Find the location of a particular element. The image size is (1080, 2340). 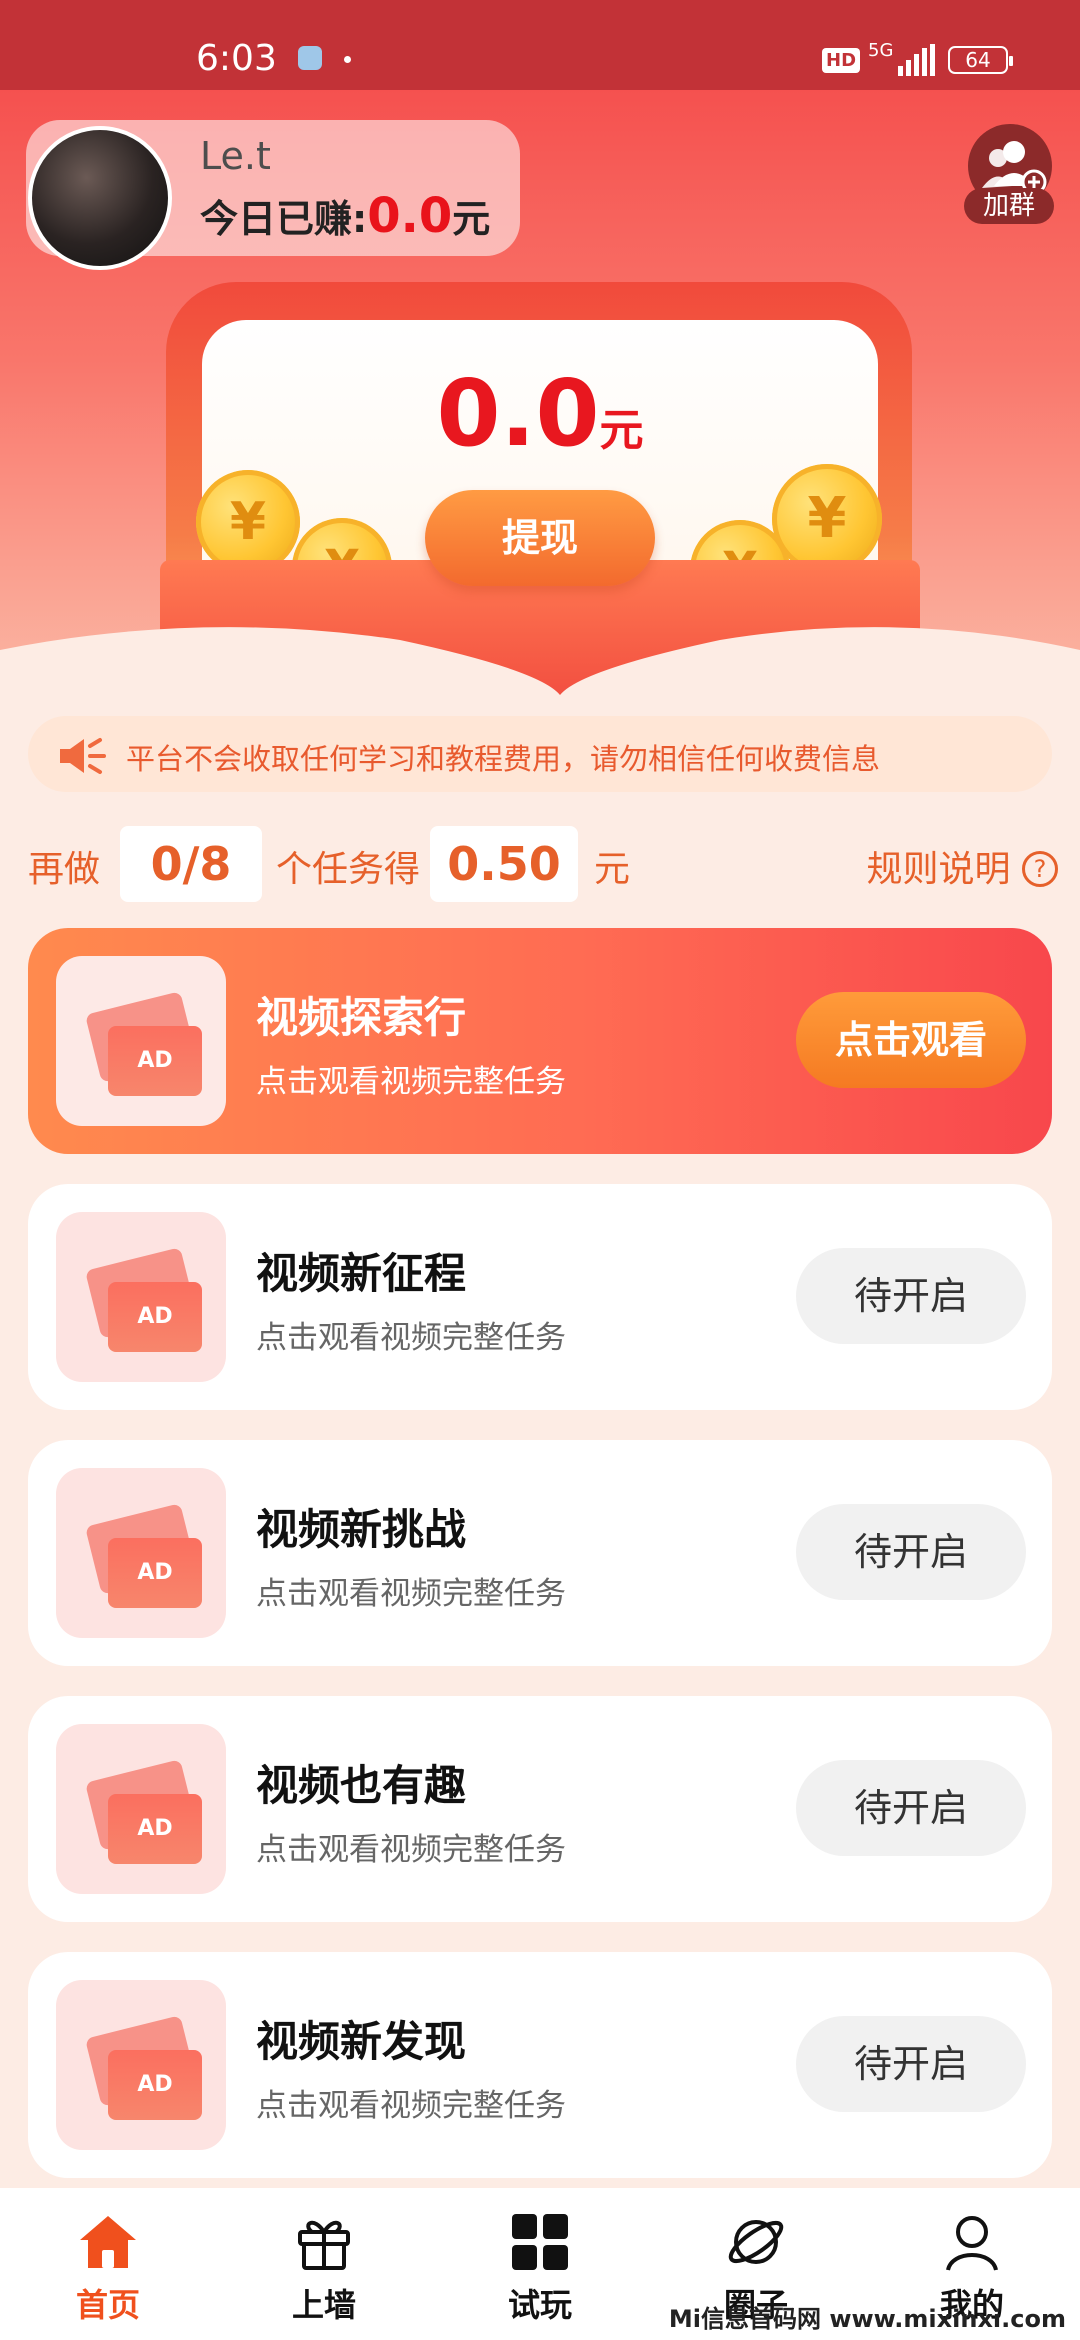

rules-label: 规则说明 is located at coordinates (938, 869).